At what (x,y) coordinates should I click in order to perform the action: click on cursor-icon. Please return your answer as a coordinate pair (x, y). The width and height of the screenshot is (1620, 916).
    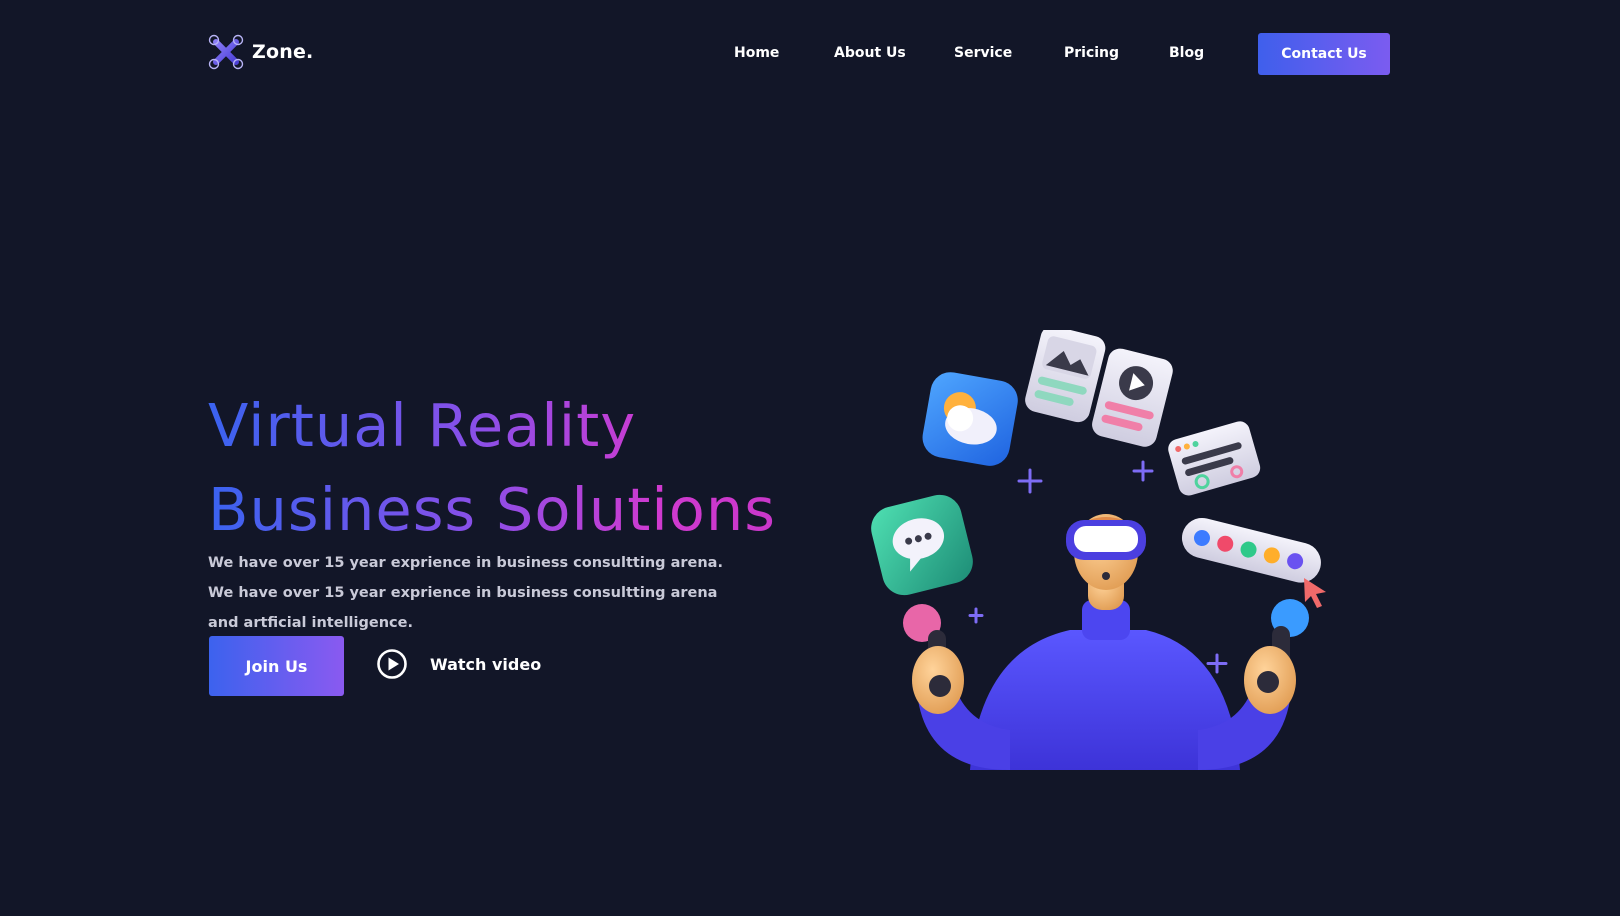
    Looking at the image, I should click on (1315, 593).